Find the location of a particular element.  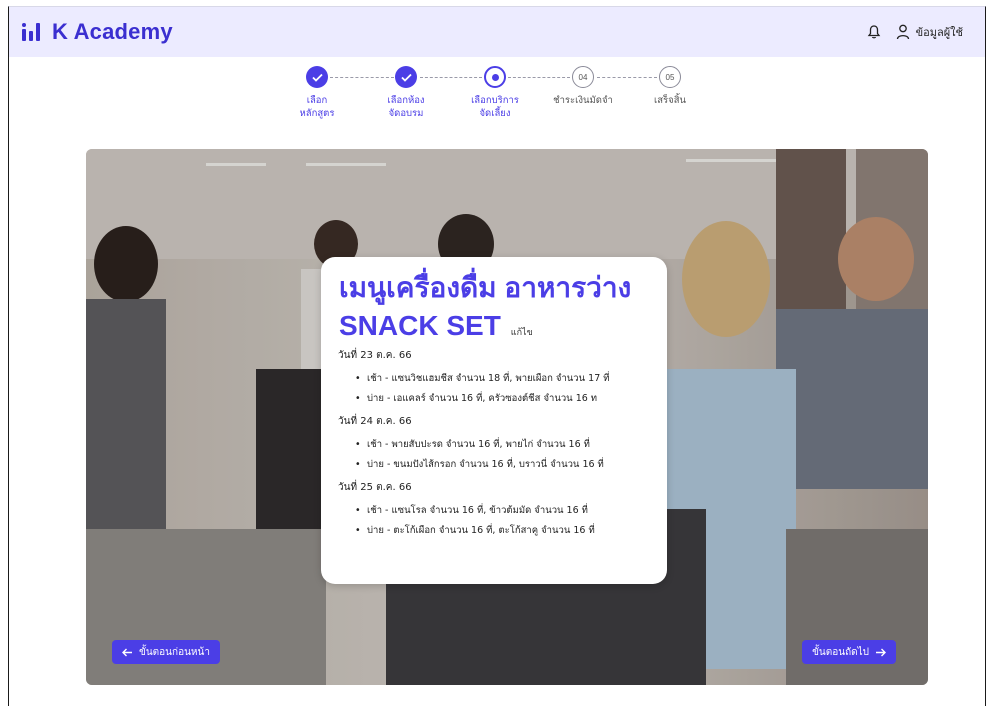

day-heading: วันที่ 25 ต.ค. 66 is located at coordinates (375, 487).